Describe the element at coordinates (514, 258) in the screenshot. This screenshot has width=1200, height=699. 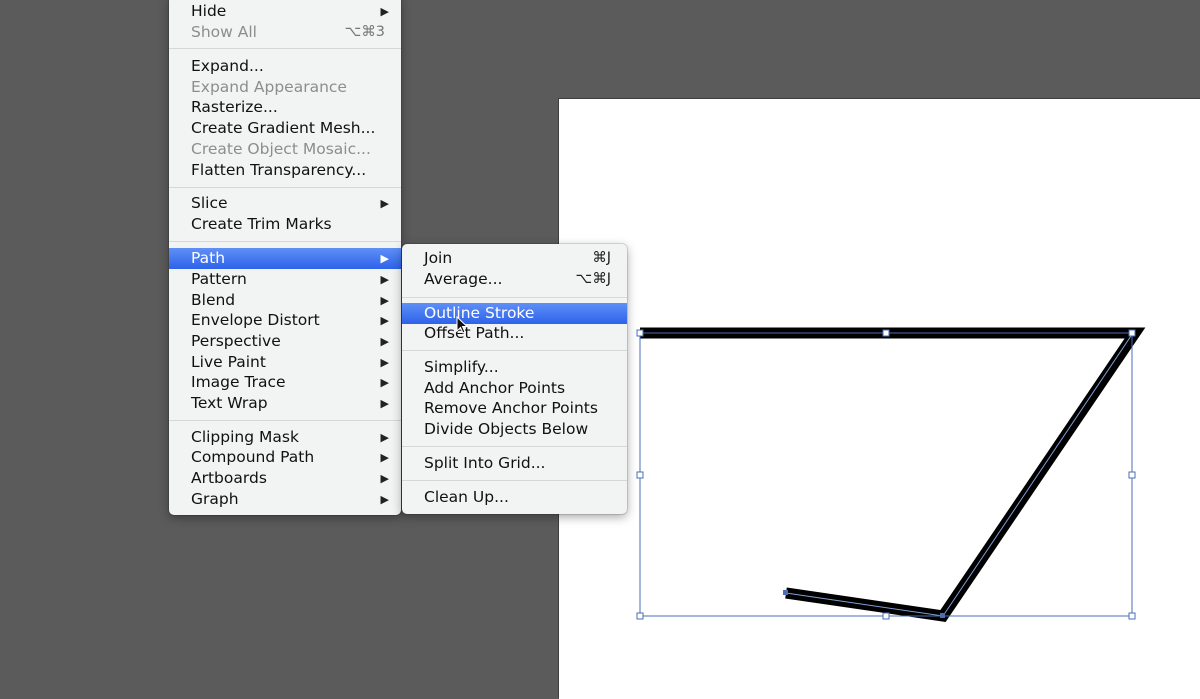
I see `submenu-item-join: Join ⌘J` at that location.